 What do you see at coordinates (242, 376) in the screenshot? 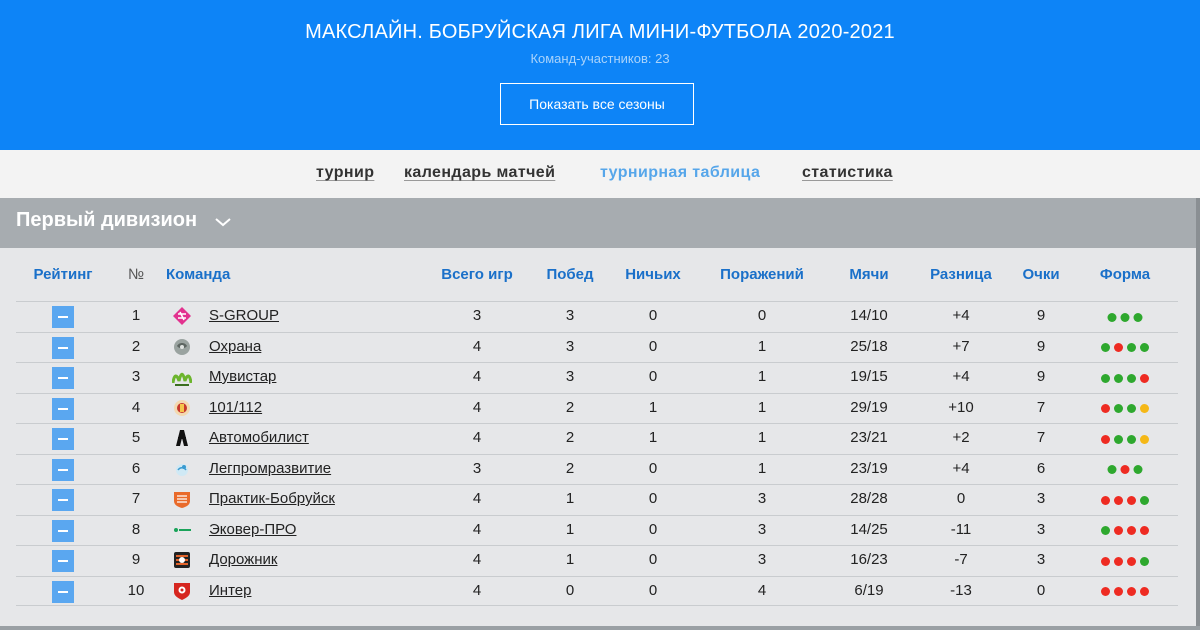
I see `team-link: Мувистар` at bounding box center [242, 376].